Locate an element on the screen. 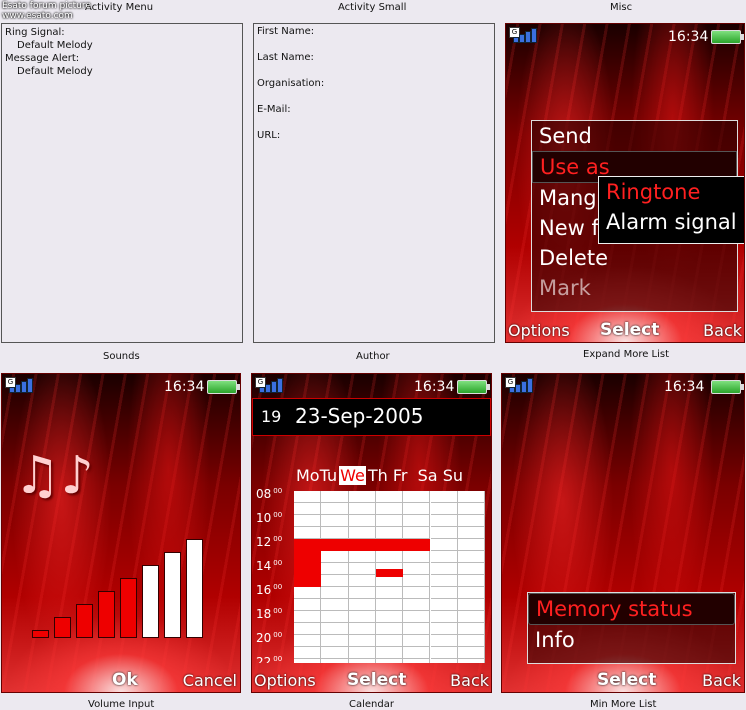  menu-item-info: Info is located at coordinates (631, 640).